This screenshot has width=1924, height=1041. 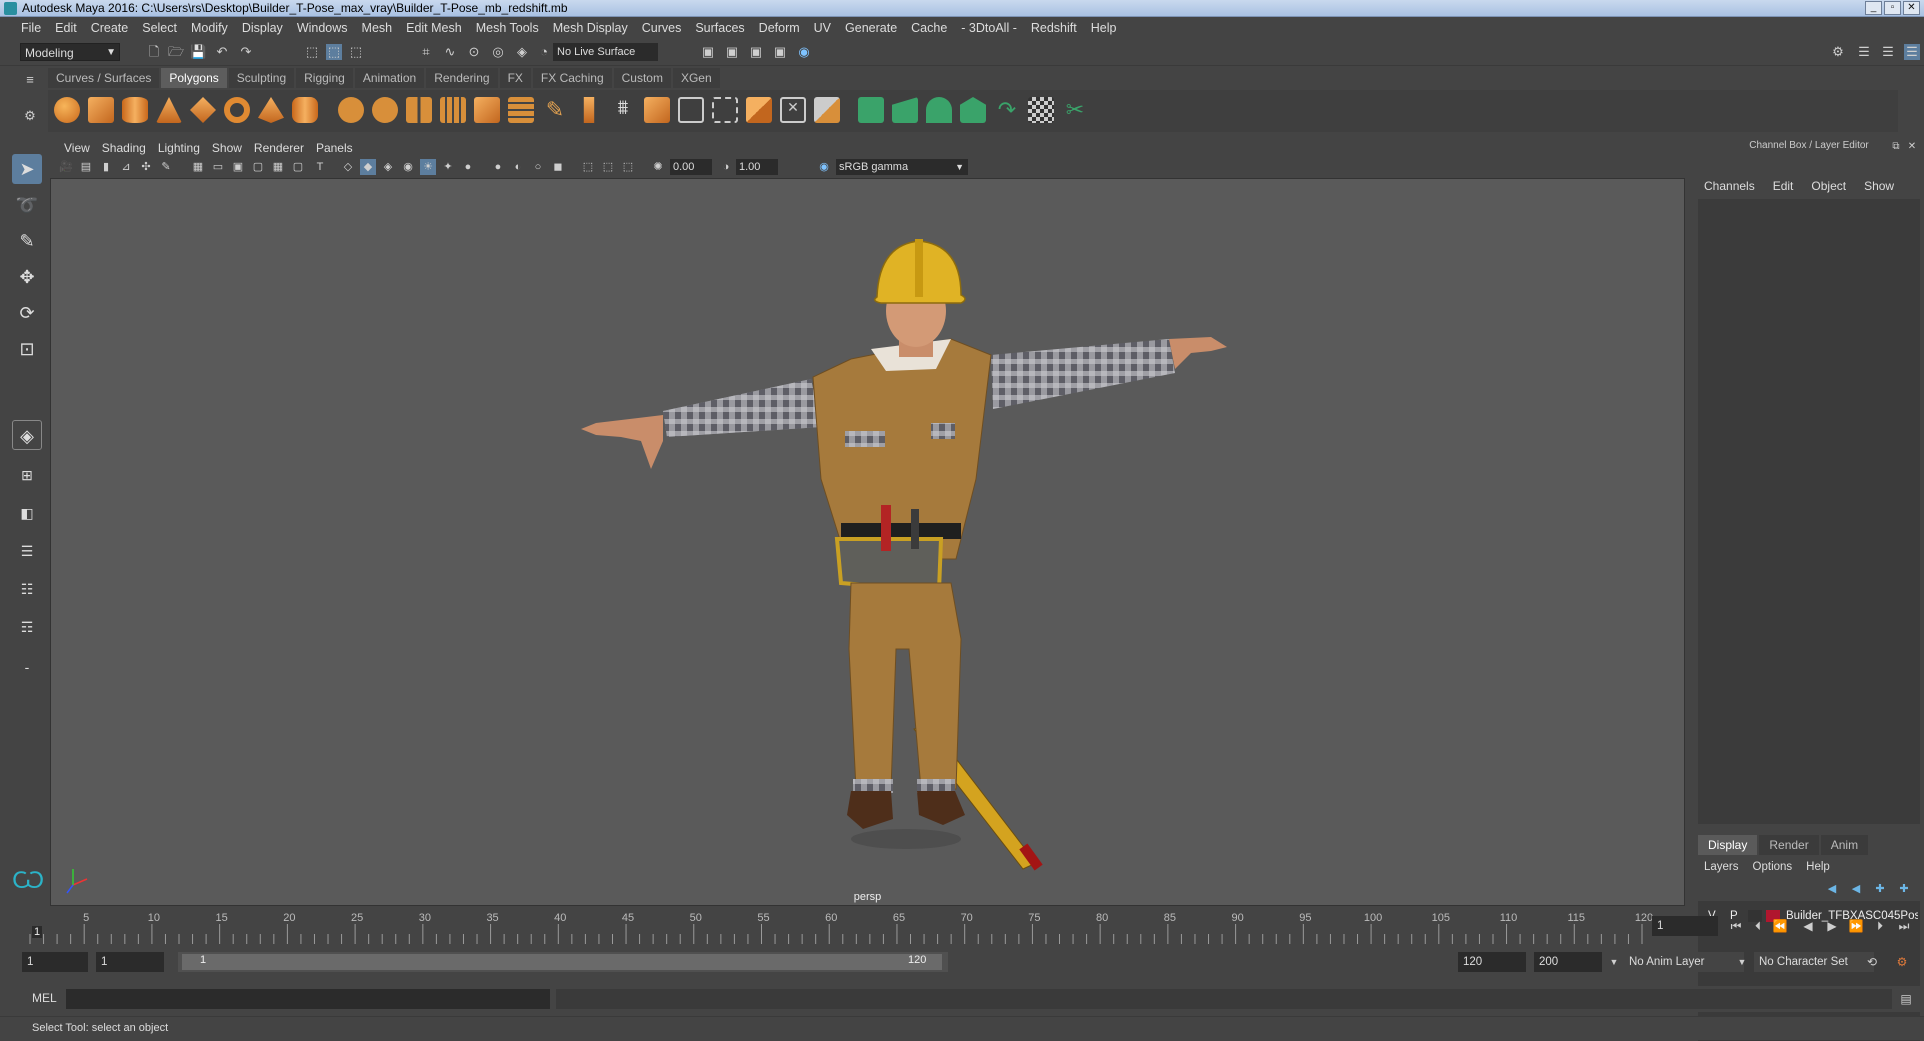 What do you see at coordinates (198, 167) in the screenshot?
I see `grid-icon: ▦` at bounding box center [198, 167].